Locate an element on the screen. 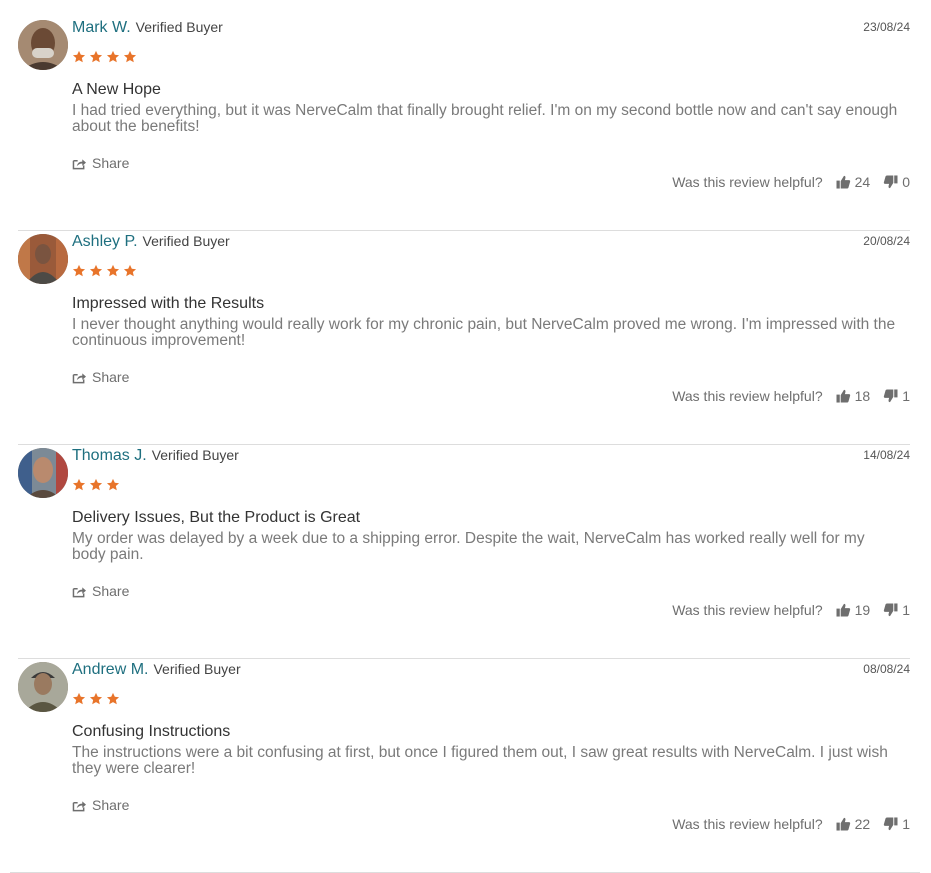 The height and width of the screenshot is (873, 931). thumbs-down-button: 0 is located at coordinates (896, 182).